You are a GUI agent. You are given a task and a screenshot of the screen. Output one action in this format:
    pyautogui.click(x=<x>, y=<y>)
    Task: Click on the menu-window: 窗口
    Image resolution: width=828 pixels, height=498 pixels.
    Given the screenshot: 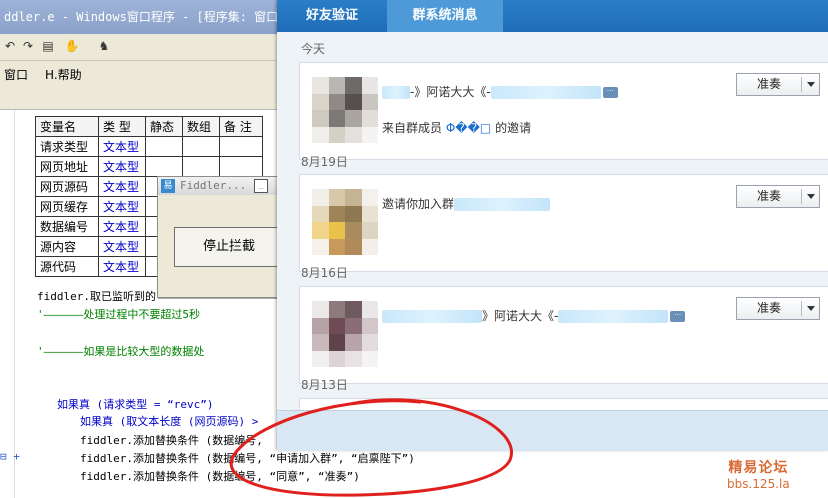 What is the action you would take?
    pyautogui.click(x=16, y=74)
    